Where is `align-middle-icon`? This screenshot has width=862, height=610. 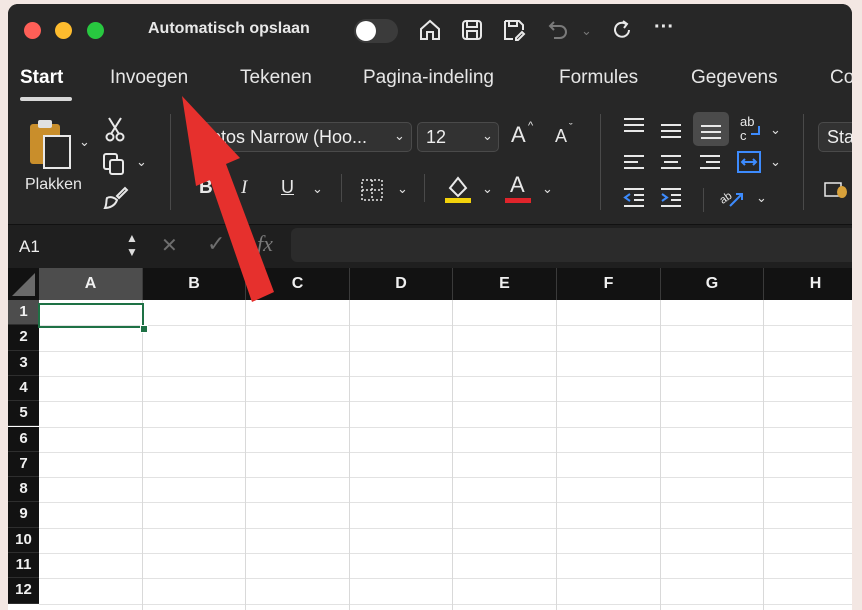 align-middle-icon is located at coordinates (671, 133).